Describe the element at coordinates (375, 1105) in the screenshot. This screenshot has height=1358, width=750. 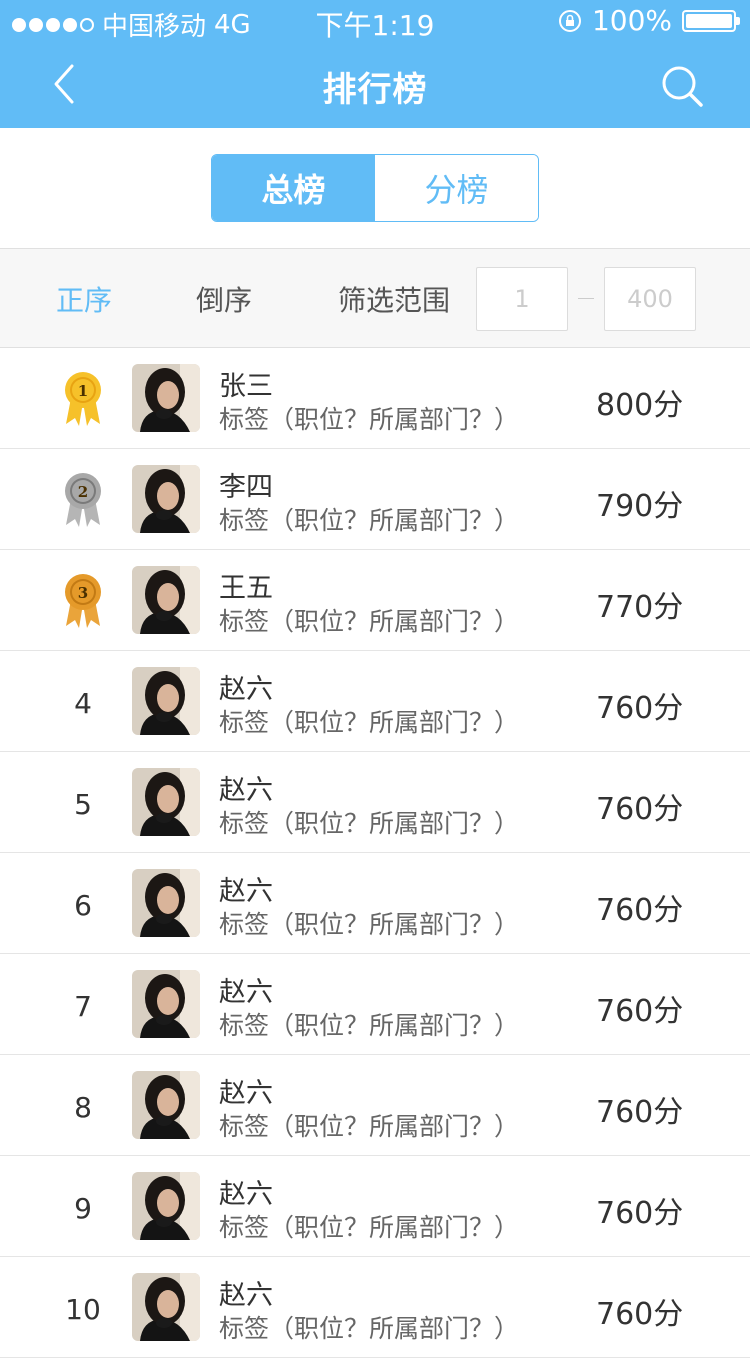
I see `list-item: 8 赵六标签（职位？所属部门？） 760分` at that location.